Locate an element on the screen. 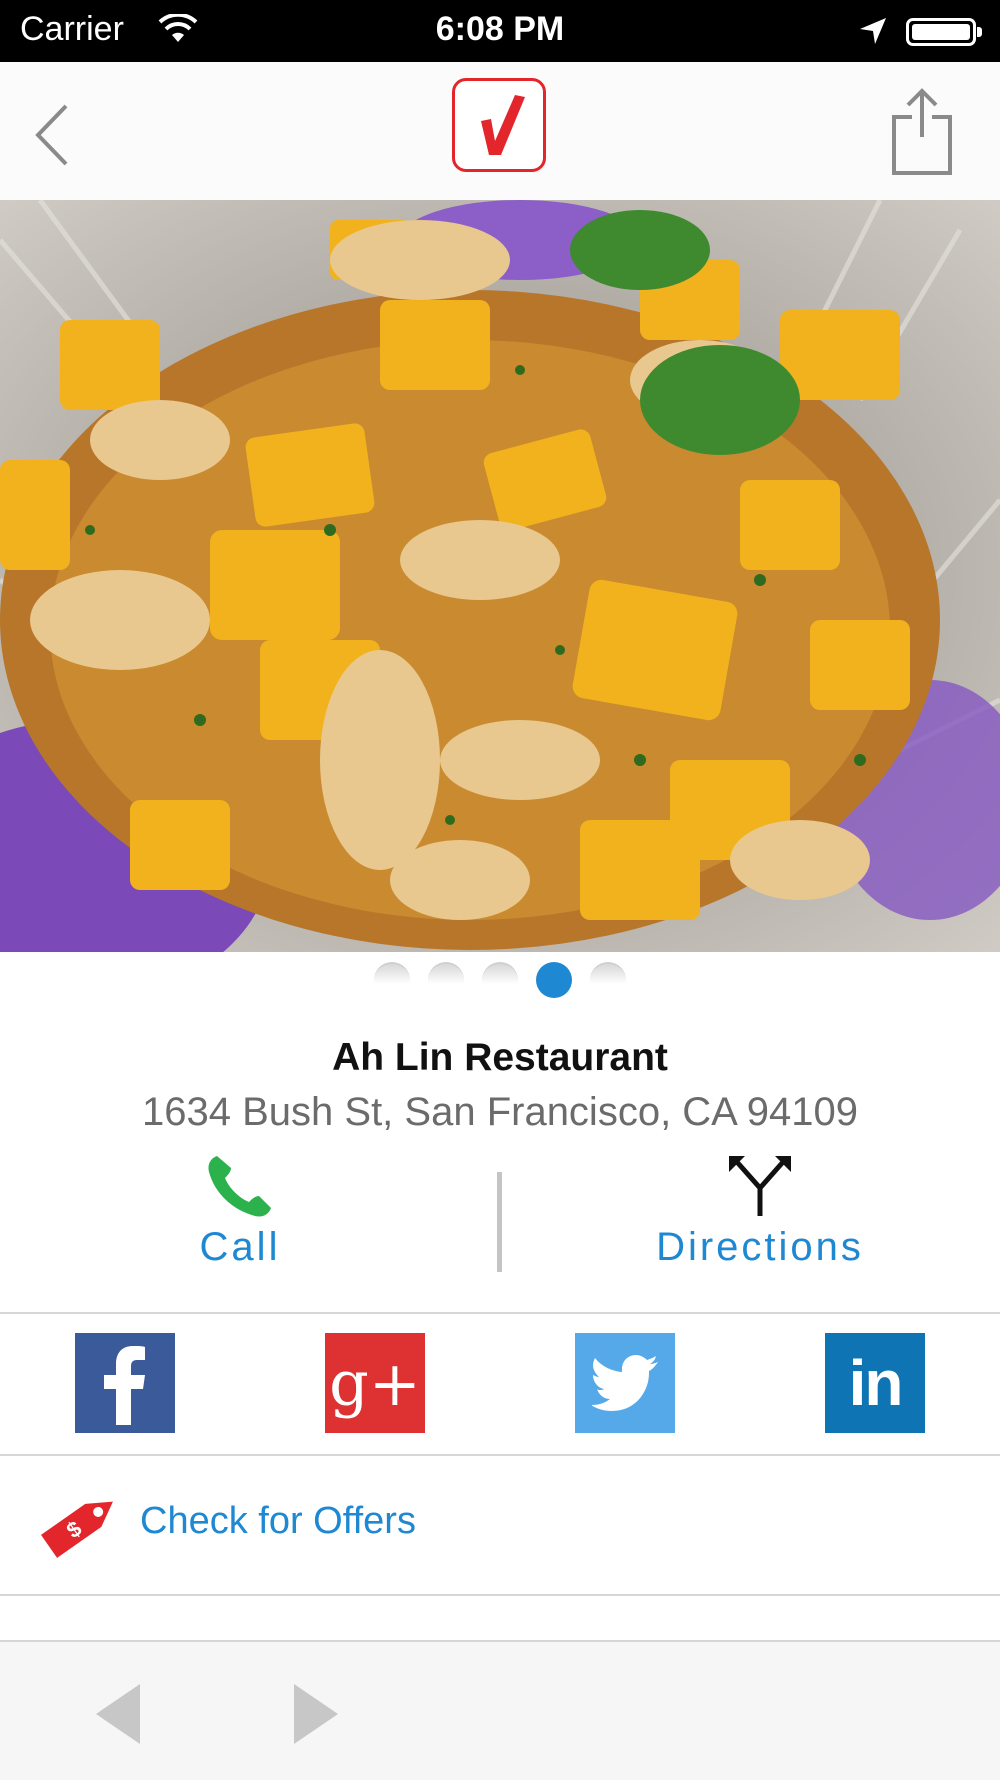 The height and width of the screenshot is (1780, 1000). phone-icon is located at coordinates (239, 1186).